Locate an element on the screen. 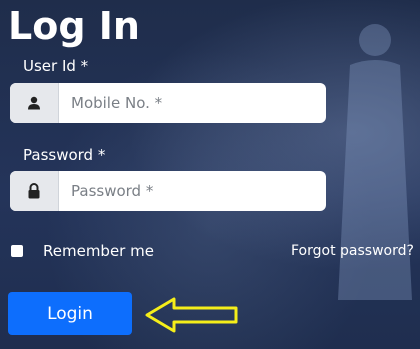  remember-me-checkbox is located at coordinates (17, 251).